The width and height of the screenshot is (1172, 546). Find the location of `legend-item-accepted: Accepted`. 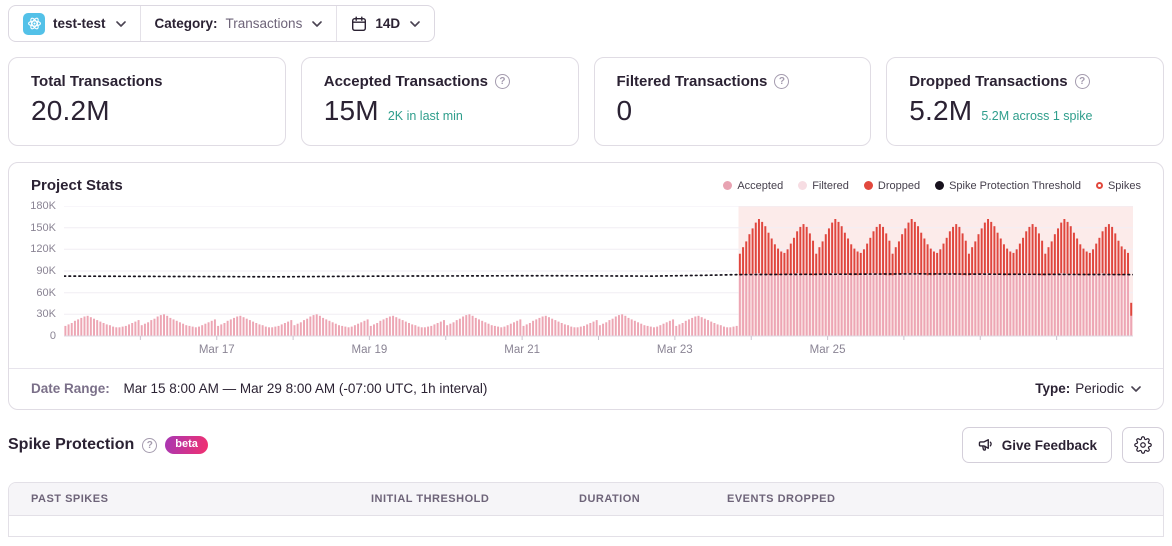

legend-item-accepted: Accepted is located at coordinates (753, 186).